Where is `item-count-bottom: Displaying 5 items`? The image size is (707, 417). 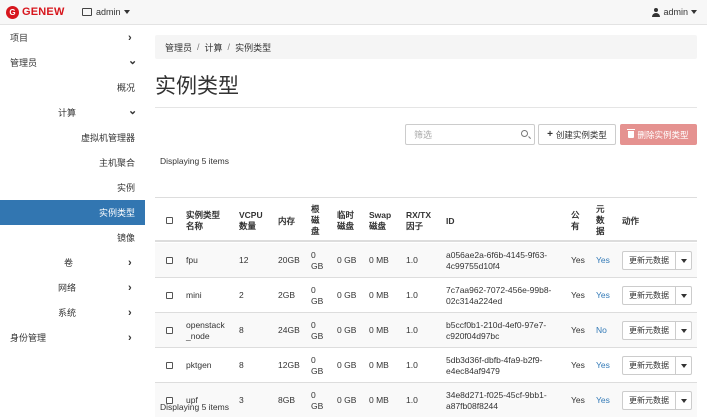
item-count-bottom: Displaying 5 items is located at coordinates (194, 407).